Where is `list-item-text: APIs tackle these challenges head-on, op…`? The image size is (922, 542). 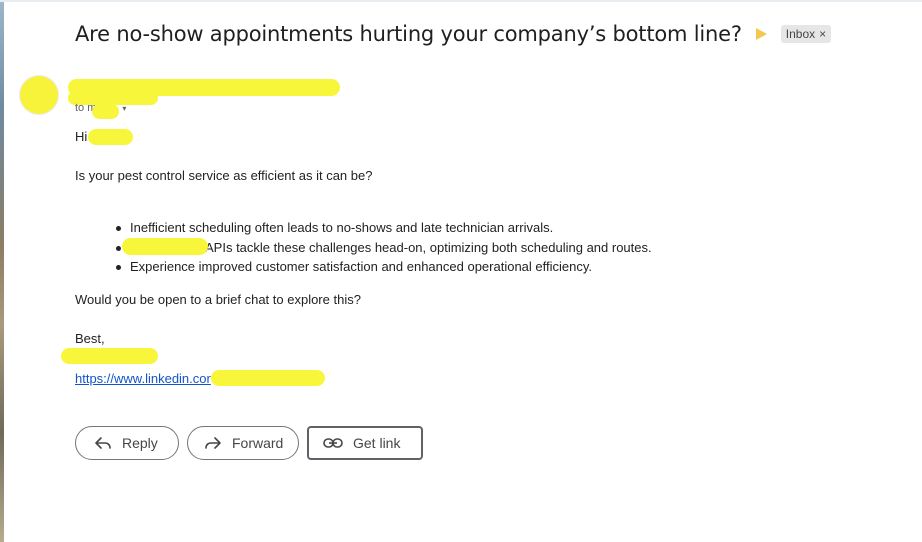
list-item-text: APIs tackle these challenges head-on, op… is located at coordinates (428, 247).